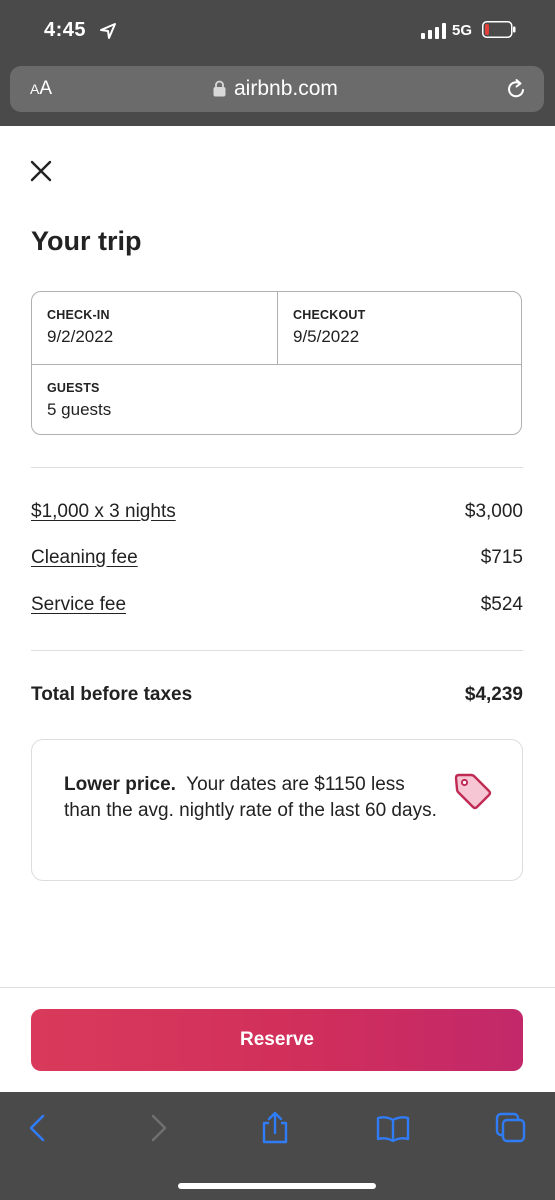  I want to click on browser-top-chrome: 4:45 5G AA airbnb.com, so click(277, 63).